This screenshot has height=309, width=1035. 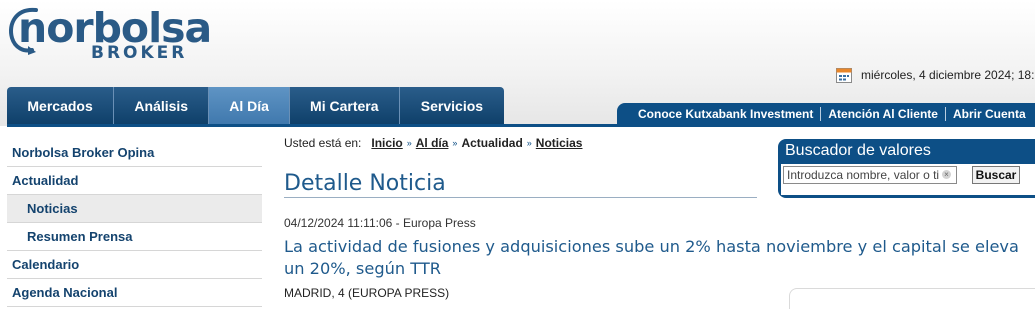 I want to click on news-dateline: MADRID, 4 (EUROPA PRESS), so click(x=367, y=293).